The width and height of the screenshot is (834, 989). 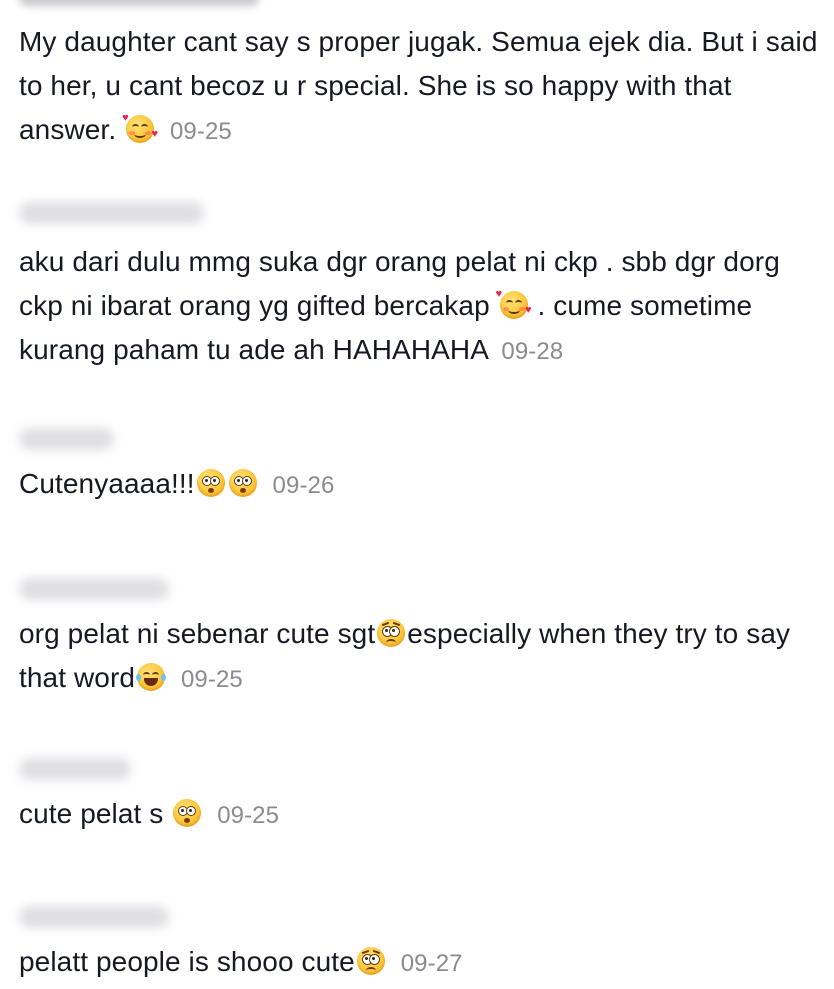 What do you see at coordinates (107, 483) in the screenshot?
I see `comment-body: Cutenyaaaa!!!` at bounding box center [107, 483].